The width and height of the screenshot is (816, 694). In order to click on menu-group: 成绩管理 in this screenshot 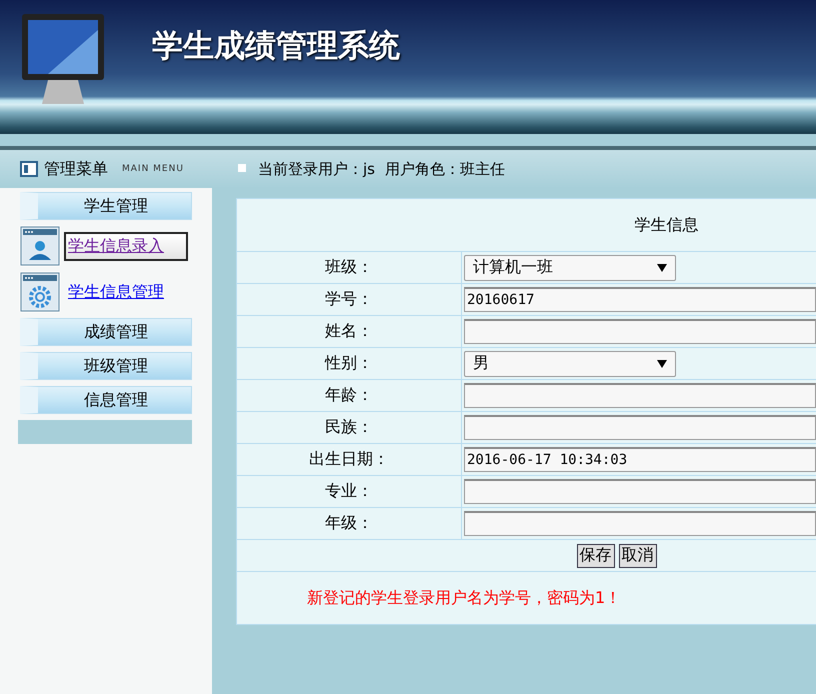, I will do `click(106, 332)`.